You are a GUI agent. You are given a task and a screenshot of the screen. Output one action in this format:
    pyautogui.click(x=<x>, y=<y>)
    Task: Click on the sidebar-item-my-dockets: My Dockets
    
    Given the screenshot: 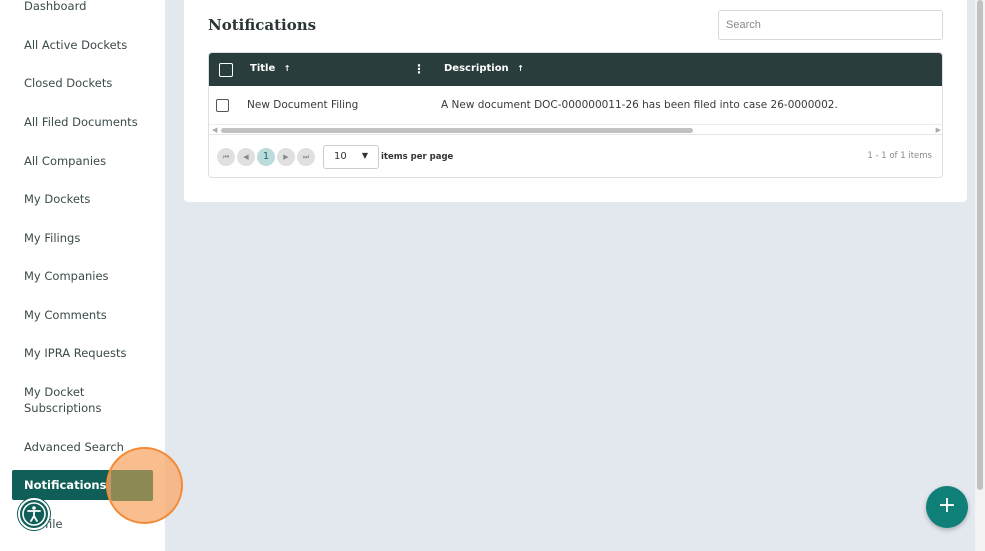 What is the action you would take?
    pyautogui.click(x=57, y=199)
    